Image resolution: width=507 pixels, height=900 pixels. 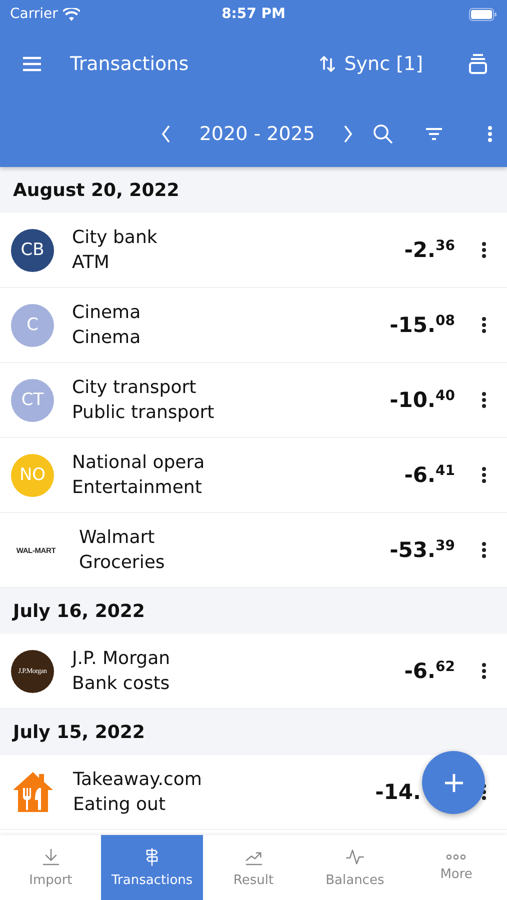 What do you see at coordinates (453, 783) in the screenshot?
I see `plus-icon` at bounding box center [453, 783].